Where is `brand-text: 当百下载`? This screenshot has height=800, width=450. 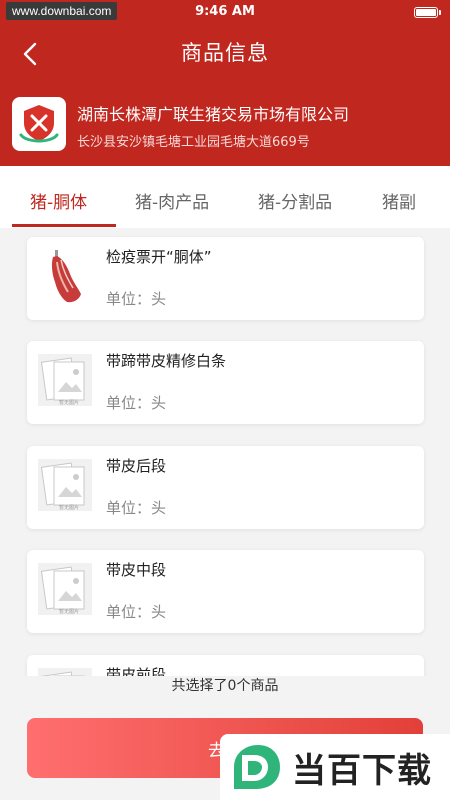 brand-text: 当百下载 is located at coordinates (362, 770).